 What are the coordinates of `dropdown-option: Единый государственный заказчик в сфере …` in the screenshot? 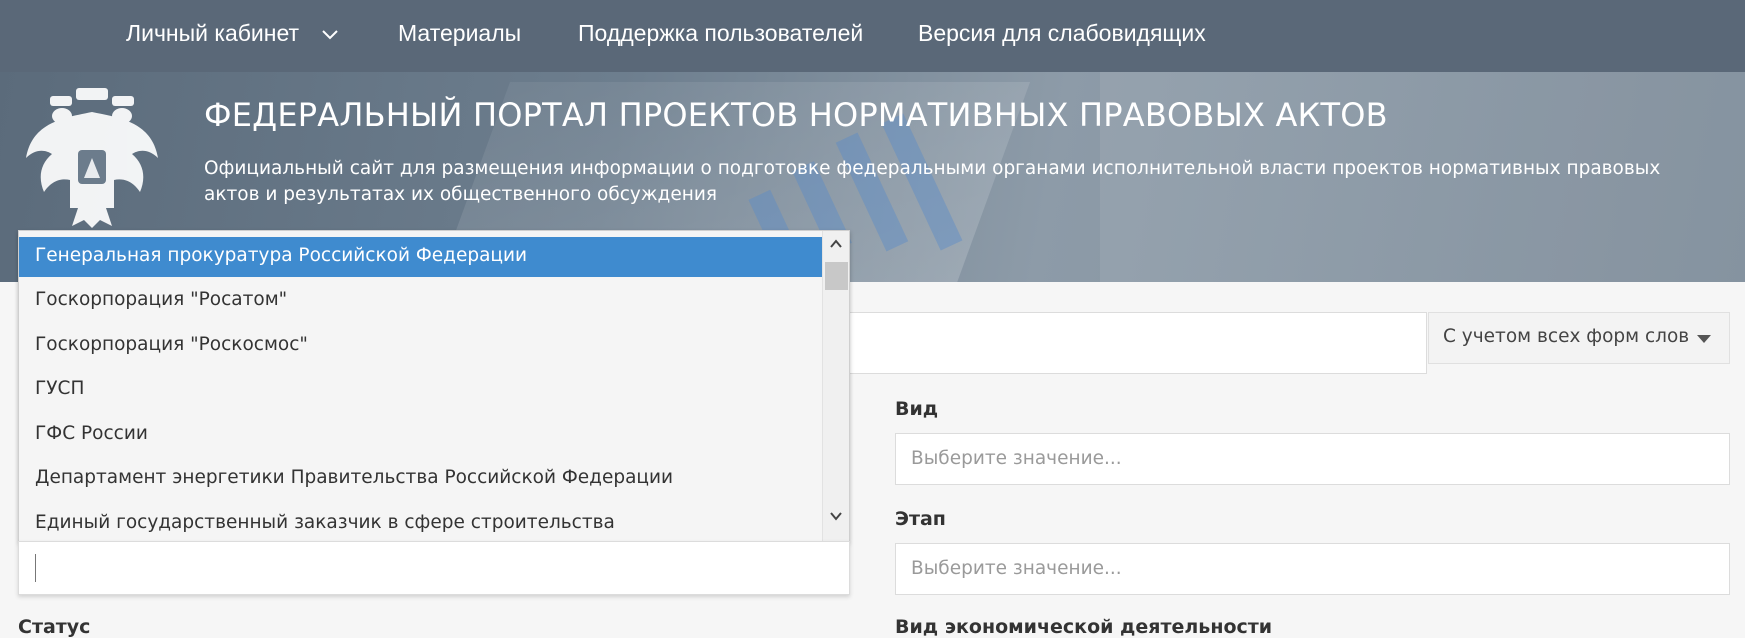 It's located at (420, 522).